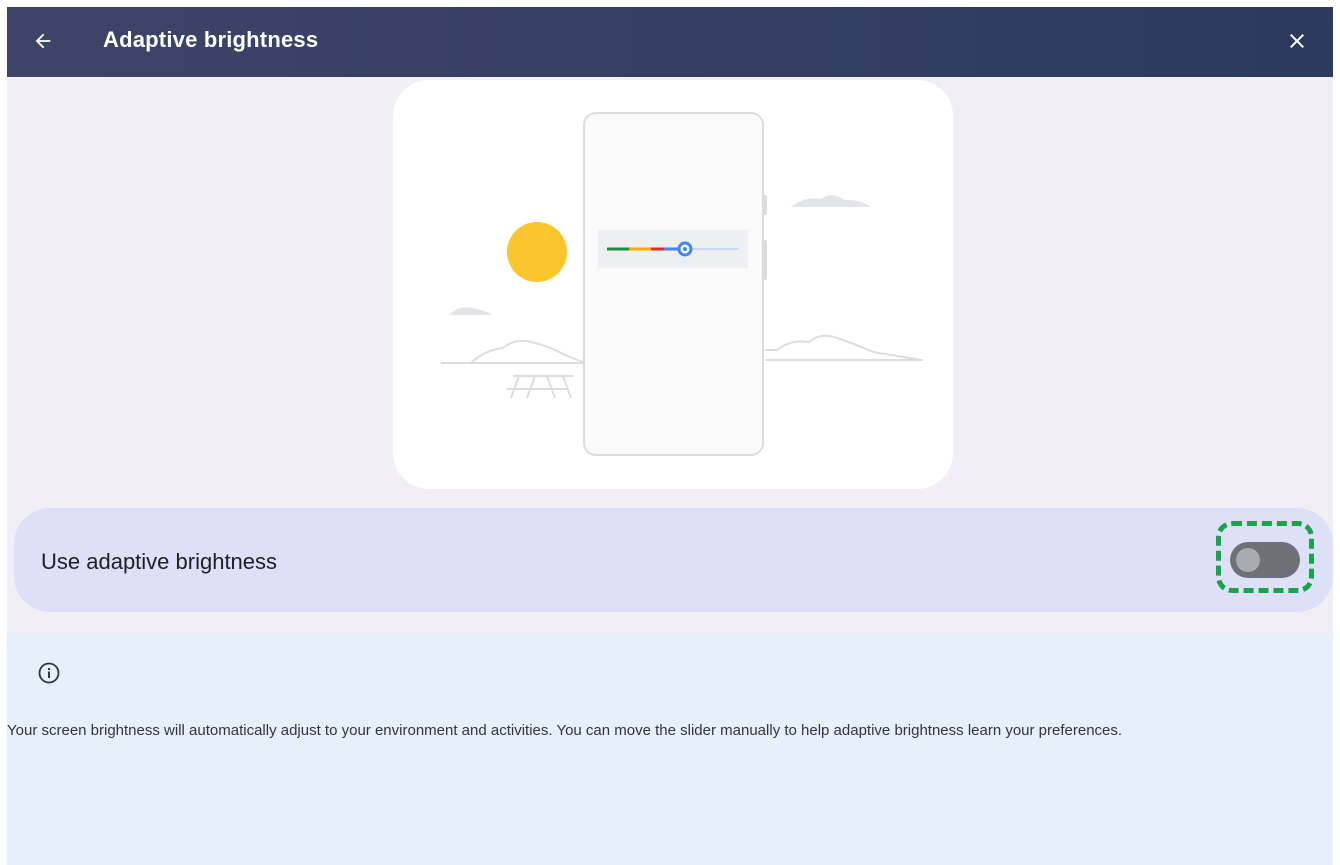 The height and width of the screenshot is (865, 1340). What do you see at coordinates (670, 42) in the screenshot?
I see `top-app-bar: Adaptive brightness` at bounding box center [670, 42].